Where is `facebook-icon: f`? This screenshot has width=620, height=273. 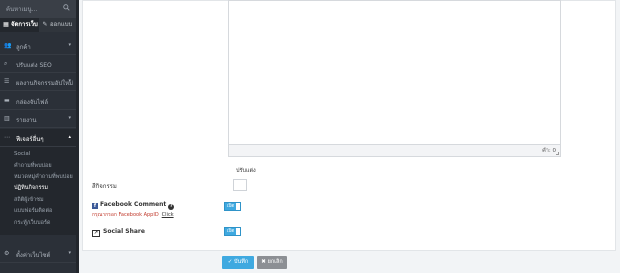
facebook-icon: f is located at coordinates (95, 206).